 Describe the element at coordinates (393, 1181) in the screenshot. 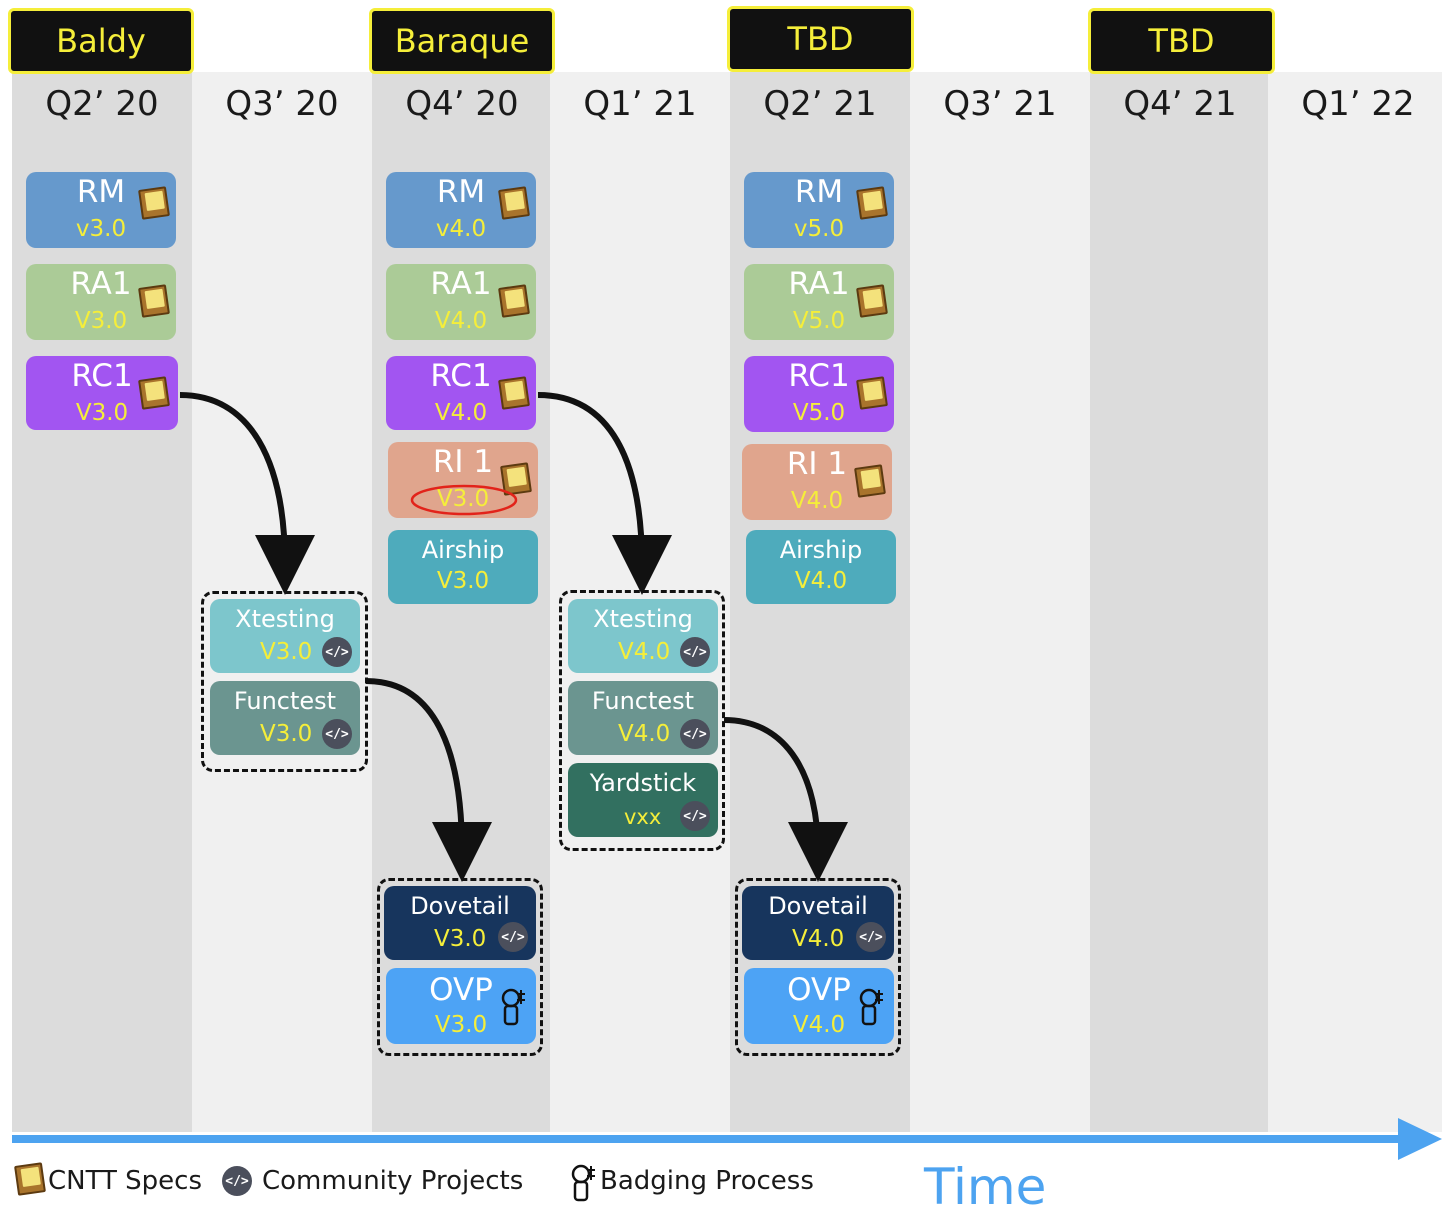

I see `legend-community-label: Community Projects` at that location.